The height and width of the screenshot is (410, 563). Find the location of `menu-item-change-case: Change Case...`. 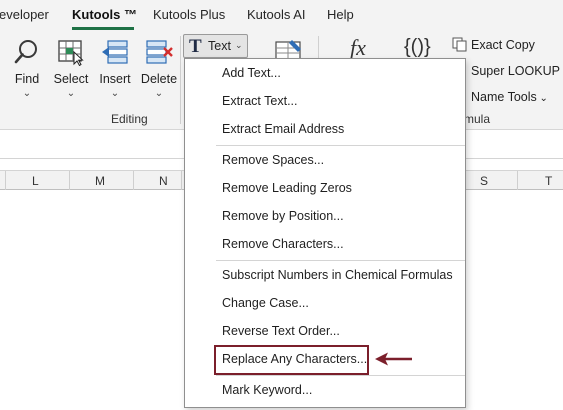

menu-item-change-case: Change Case... is located at coordinates (265, 303).